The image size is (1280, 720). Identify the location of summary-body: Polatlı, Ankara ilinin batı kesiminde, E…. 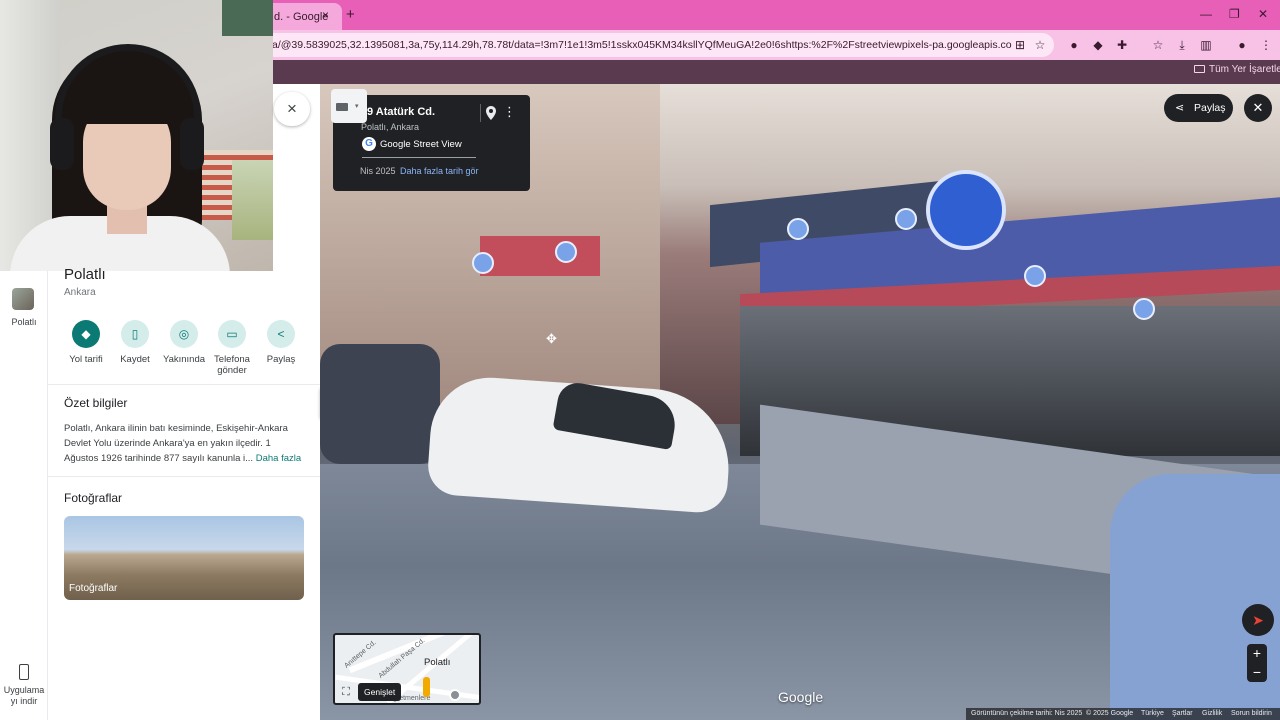
(176, 443).